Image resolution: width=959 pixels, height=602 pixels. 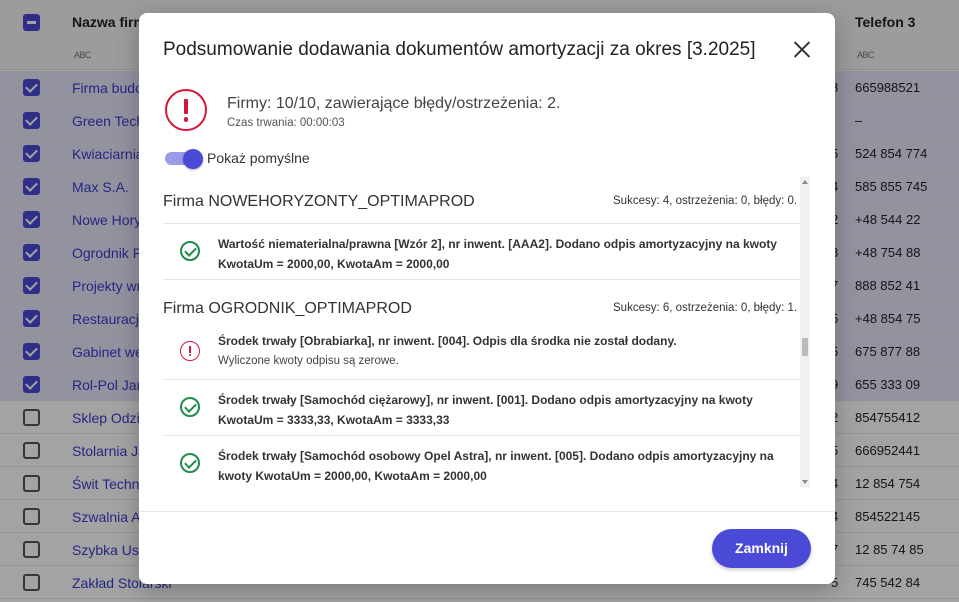 What do you see at coordinates (319, 201) in the screenshot?
I see `firm-name: Firma NOWEHORYZONTY_OPTIMAPROD` at bounding box center [319, 201].